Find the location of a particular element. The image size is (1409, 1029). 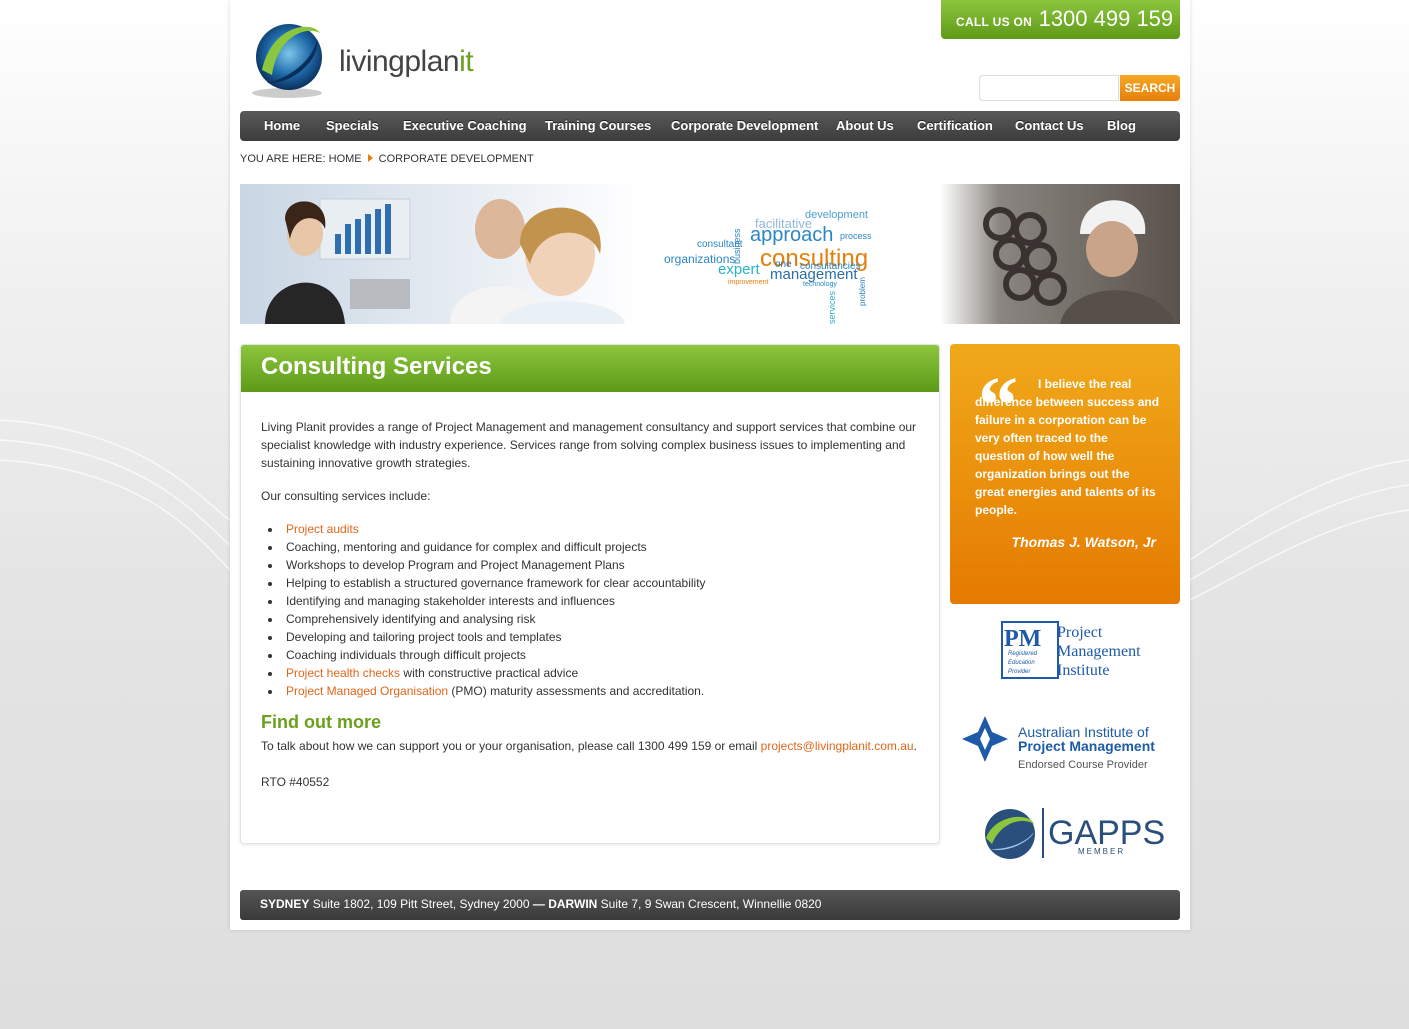

project-audits-link: Project audits is located at coordinates (322, 529).